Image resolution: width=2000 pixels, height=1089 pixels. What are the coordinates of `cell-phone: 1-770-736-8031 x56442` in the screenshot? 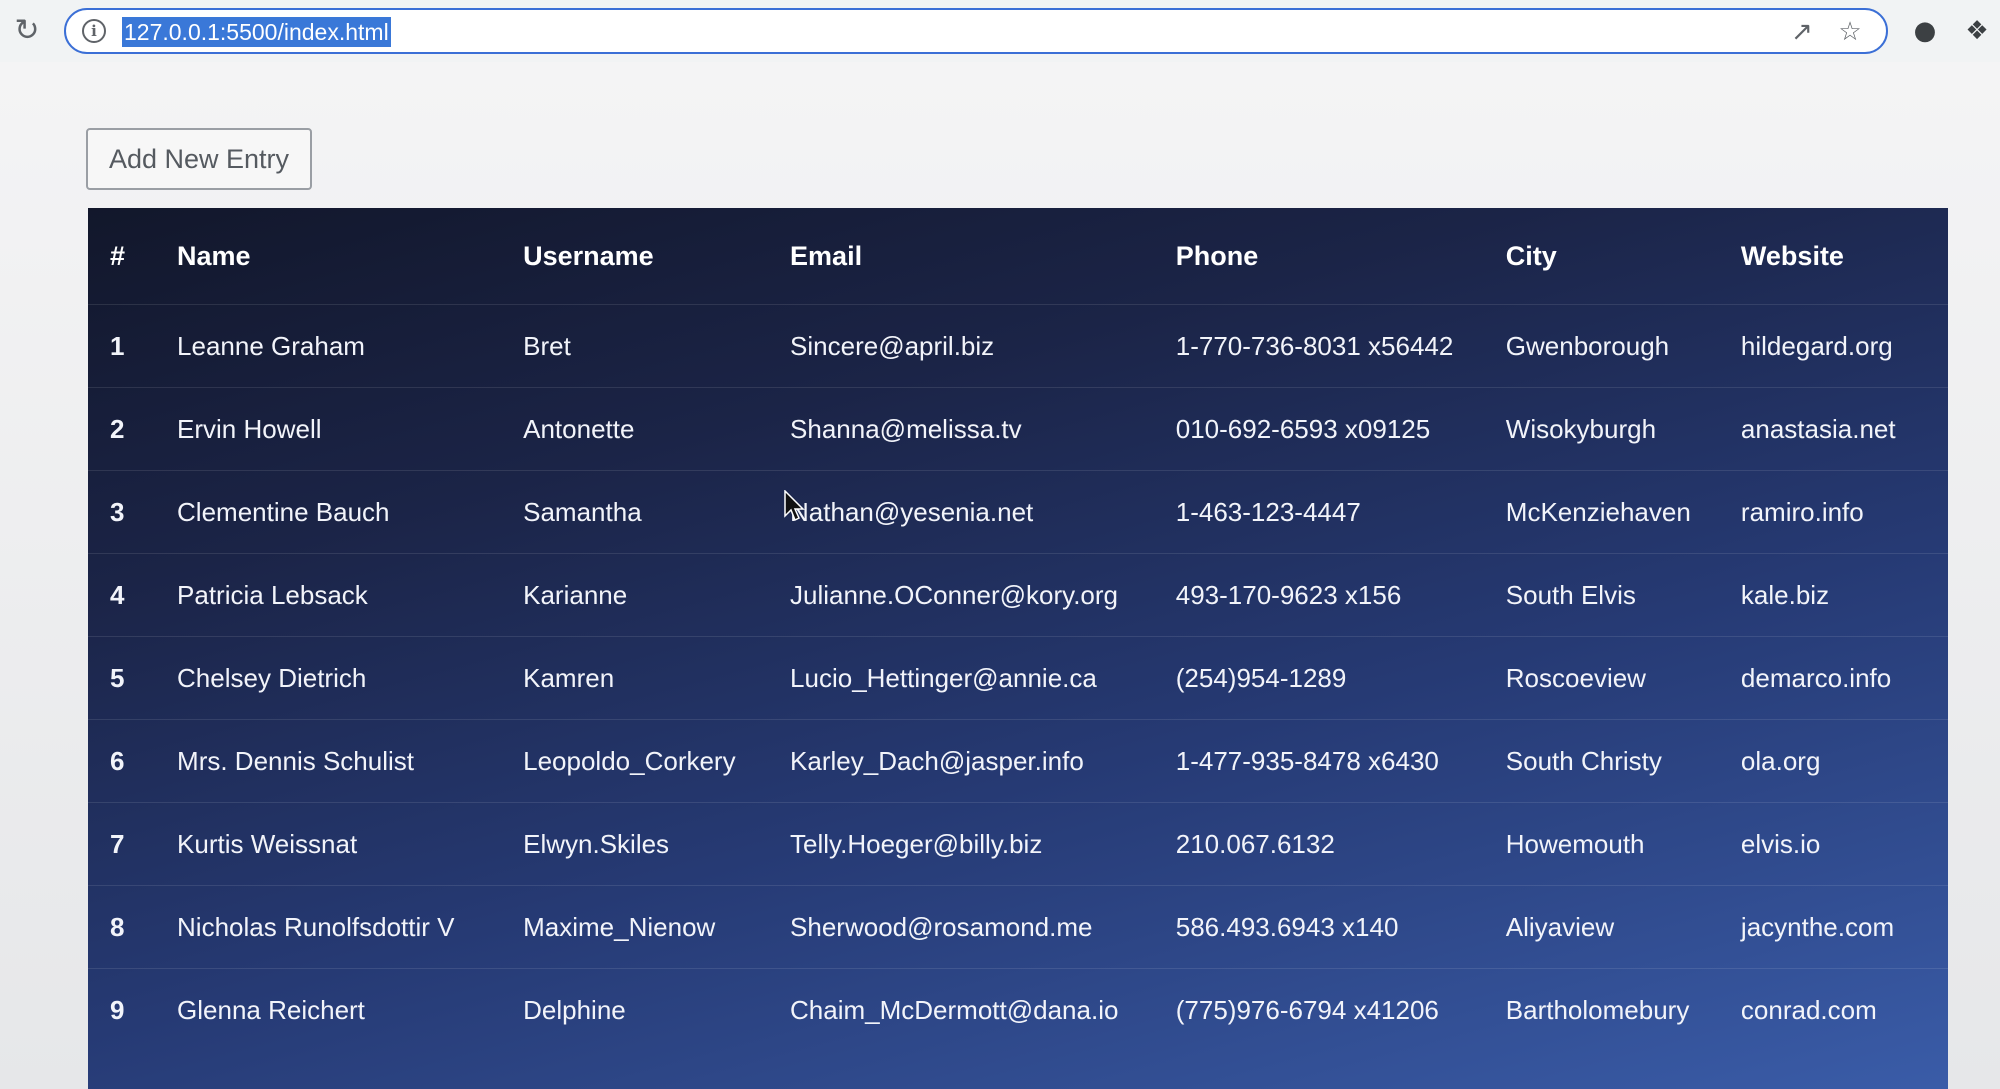 It's located at (1340, 346).